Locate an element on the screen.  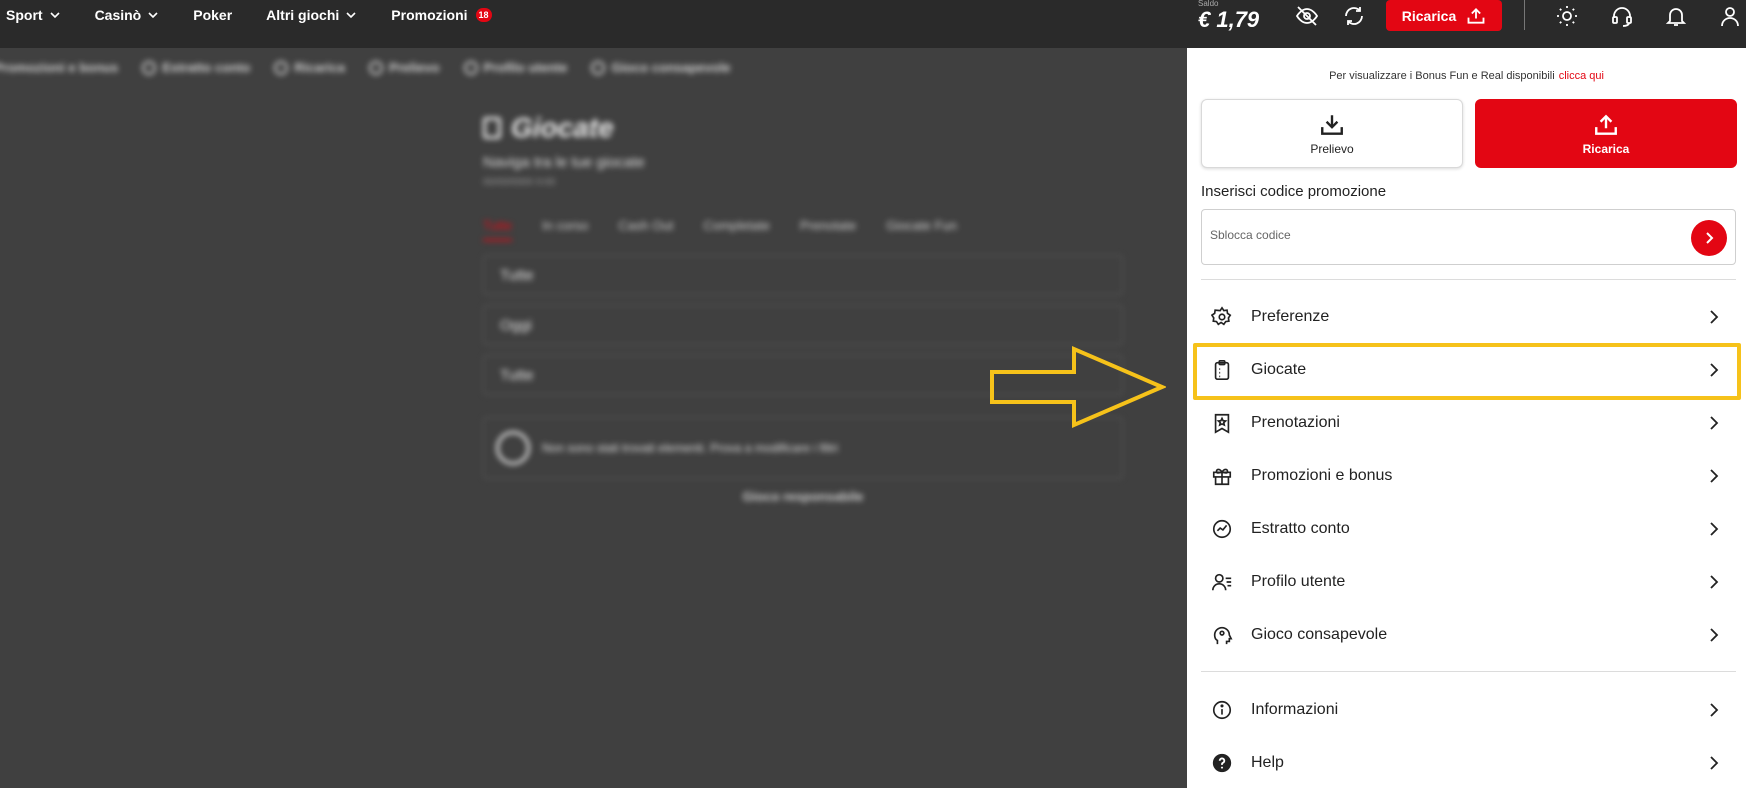
subnav-item: Prelievo is located at coordinates (404, 67).